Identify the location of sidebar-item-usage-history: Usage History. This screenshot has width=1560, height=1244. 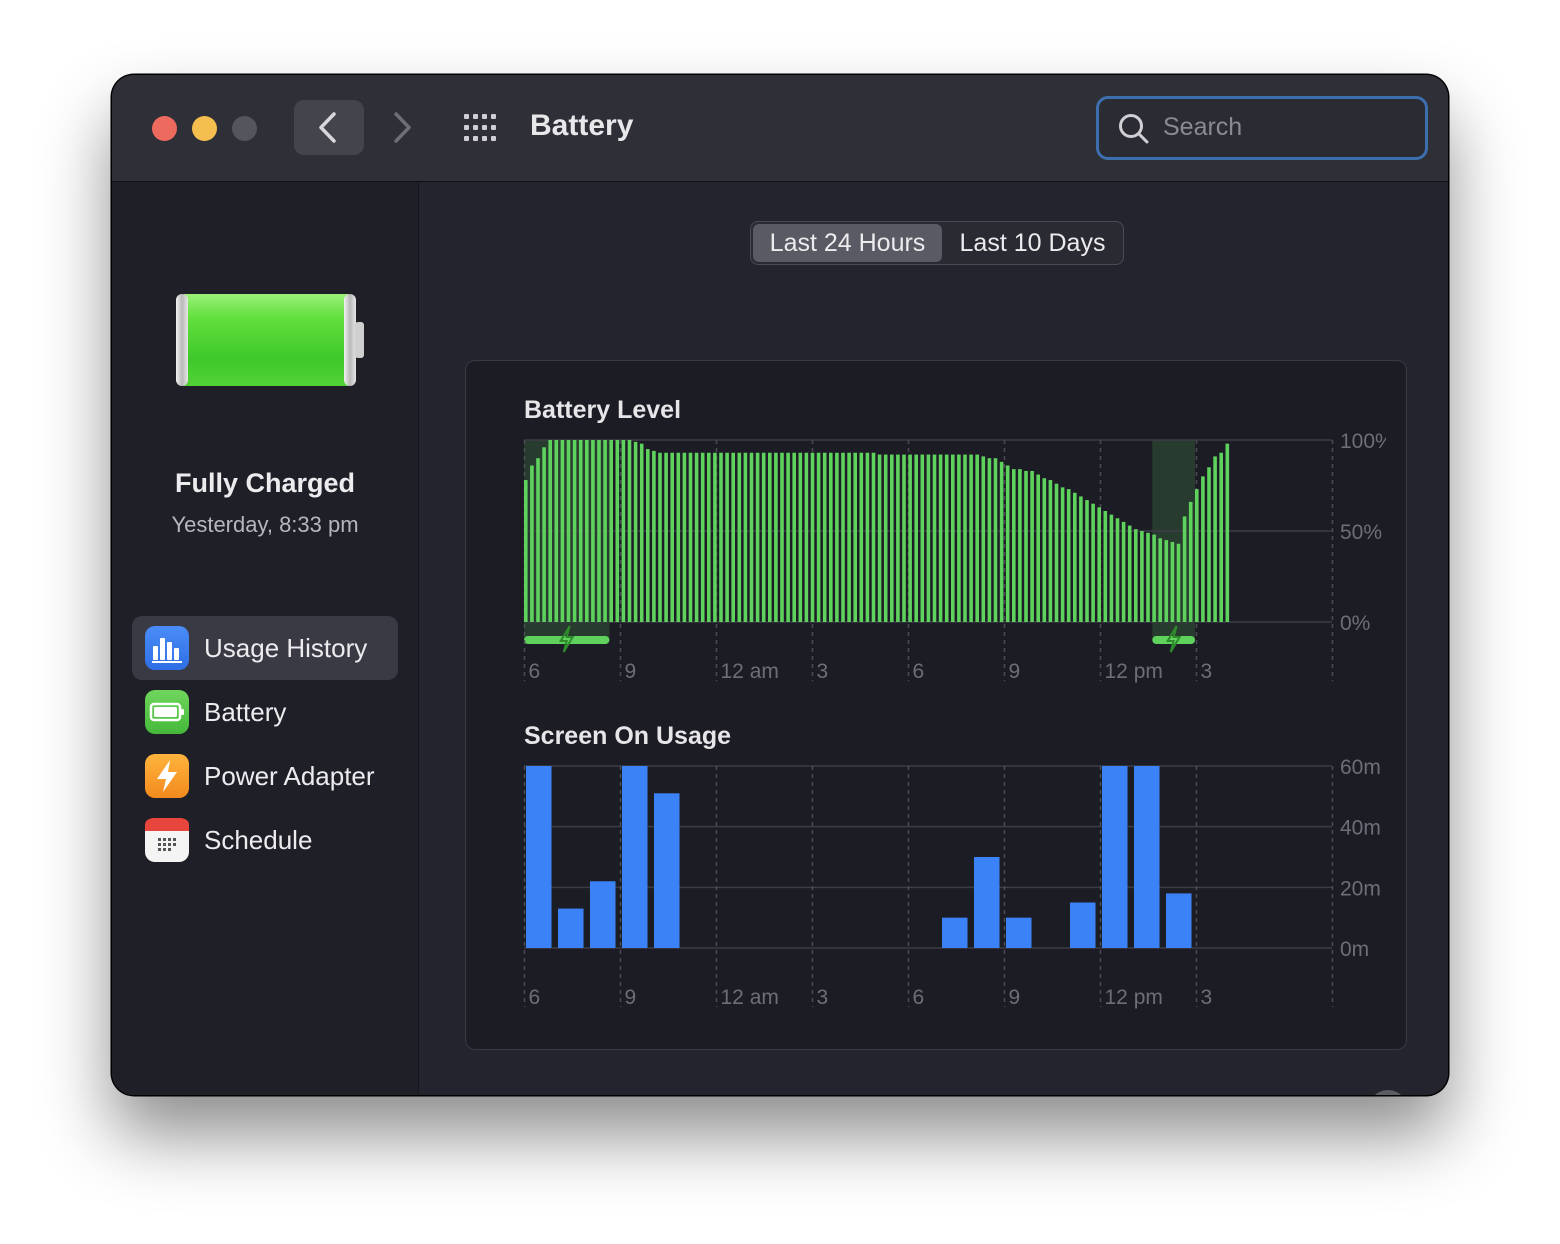
(265, 648).